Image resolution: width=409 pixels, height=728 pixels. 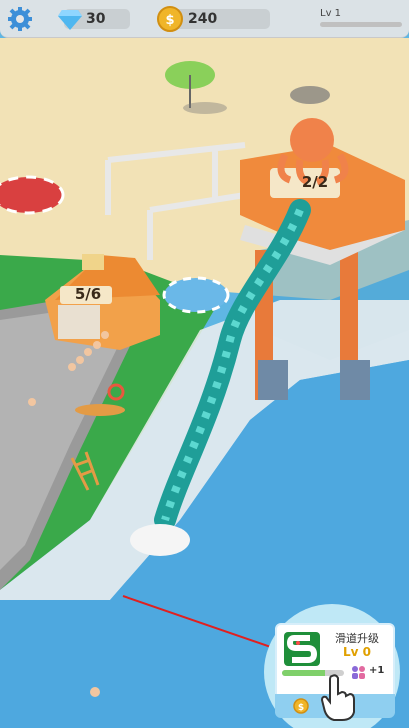 I want to click on player-level: Lv 1, so click(x=331, y=13).